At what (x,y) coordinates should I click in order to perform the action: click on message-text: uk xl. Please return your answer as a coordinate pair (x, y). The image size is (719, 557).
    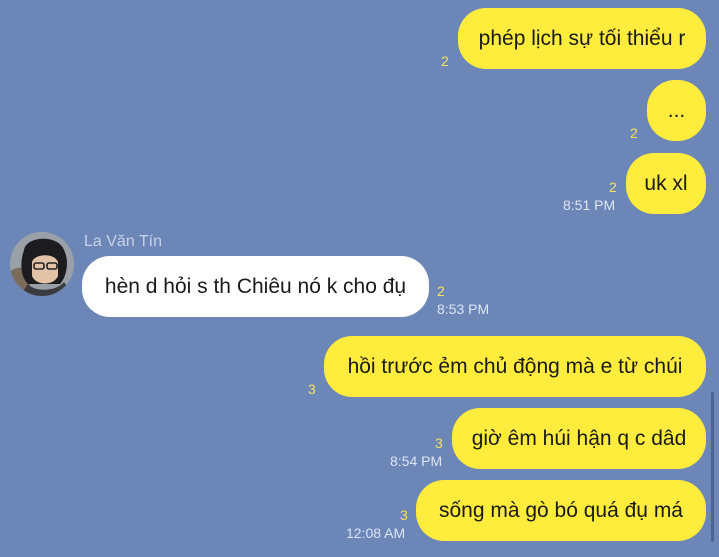
    Looking at the image, I should click on (666, 183).